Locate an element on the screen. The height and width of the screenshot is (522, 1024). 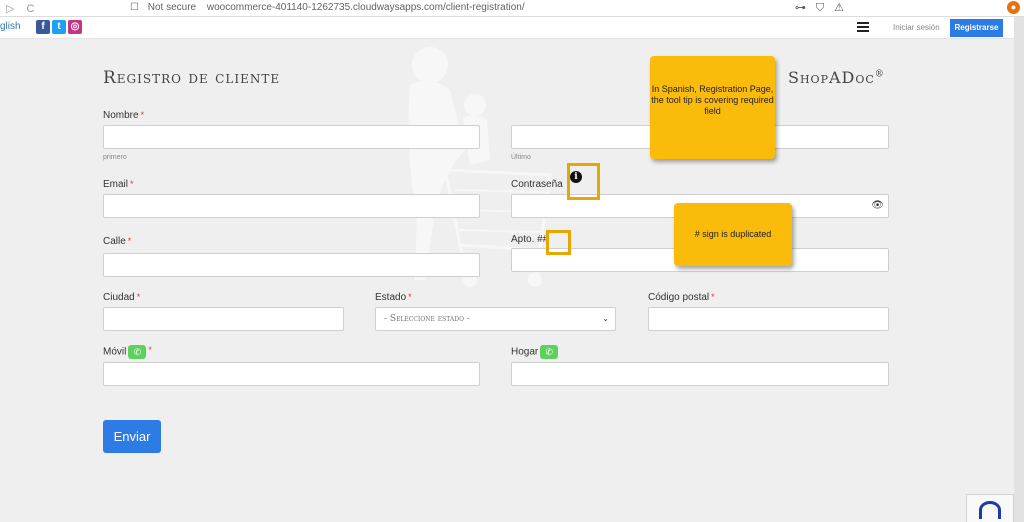
state-selected-value: - Seleccione estado - is located at coordinates (427, 319).